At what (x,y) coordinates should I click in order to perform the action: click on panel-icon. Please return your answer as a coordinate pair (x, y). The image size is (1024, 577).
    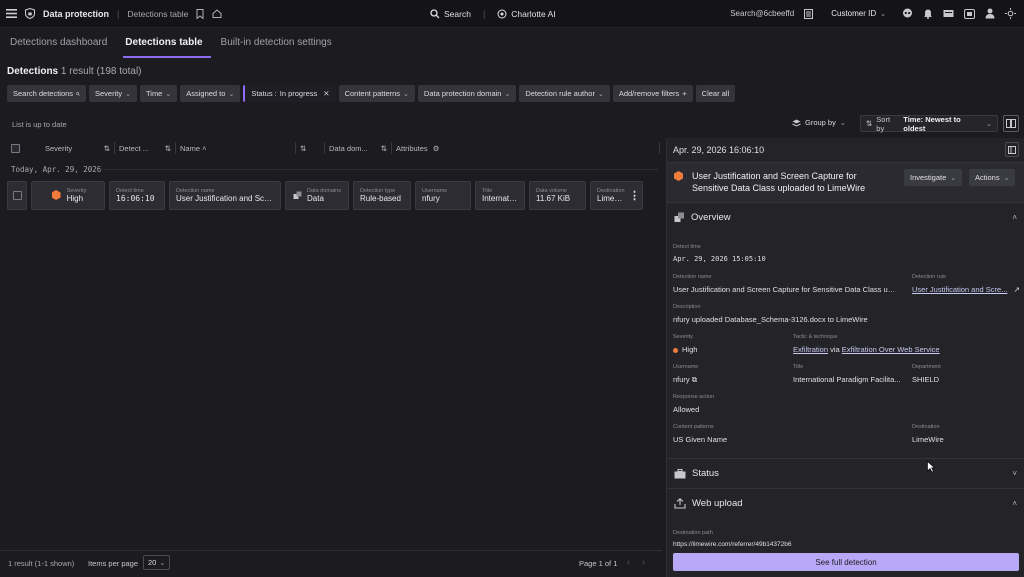
    Looking at the image, I should click on (1012, 149).